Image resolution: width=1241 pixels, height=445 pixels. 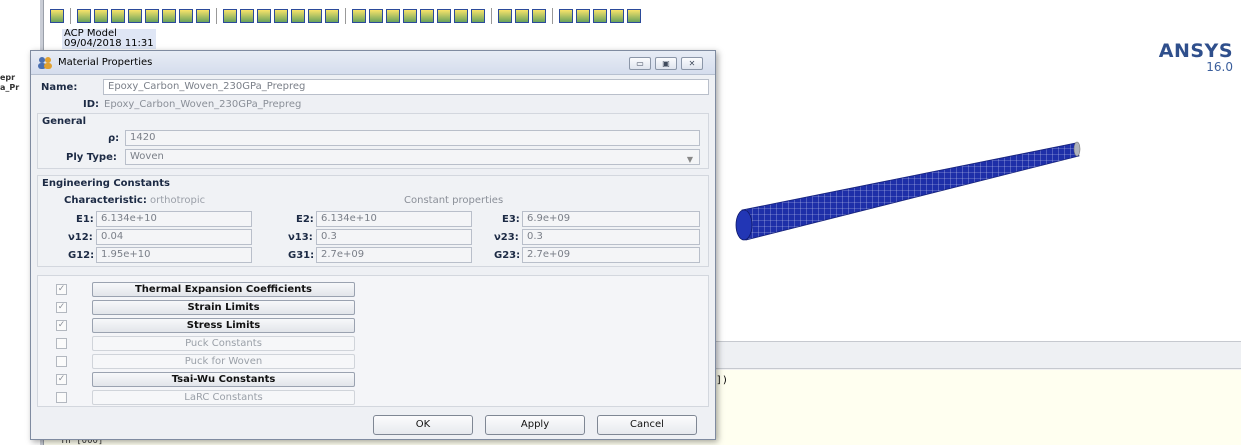 What do you see at coordinates (394, 255) in the screenshot?
I see `g31-field: 2.7e+09` at bounding box center [394, 255].